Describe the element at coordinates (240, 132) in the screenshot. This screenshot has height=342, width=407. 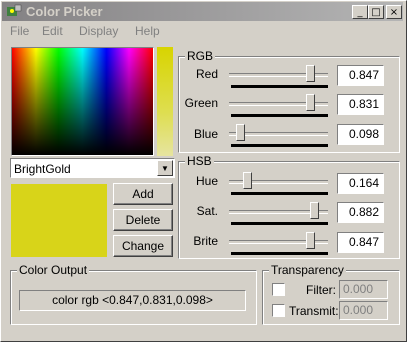
I see `blue-slider-thumb` at that location.